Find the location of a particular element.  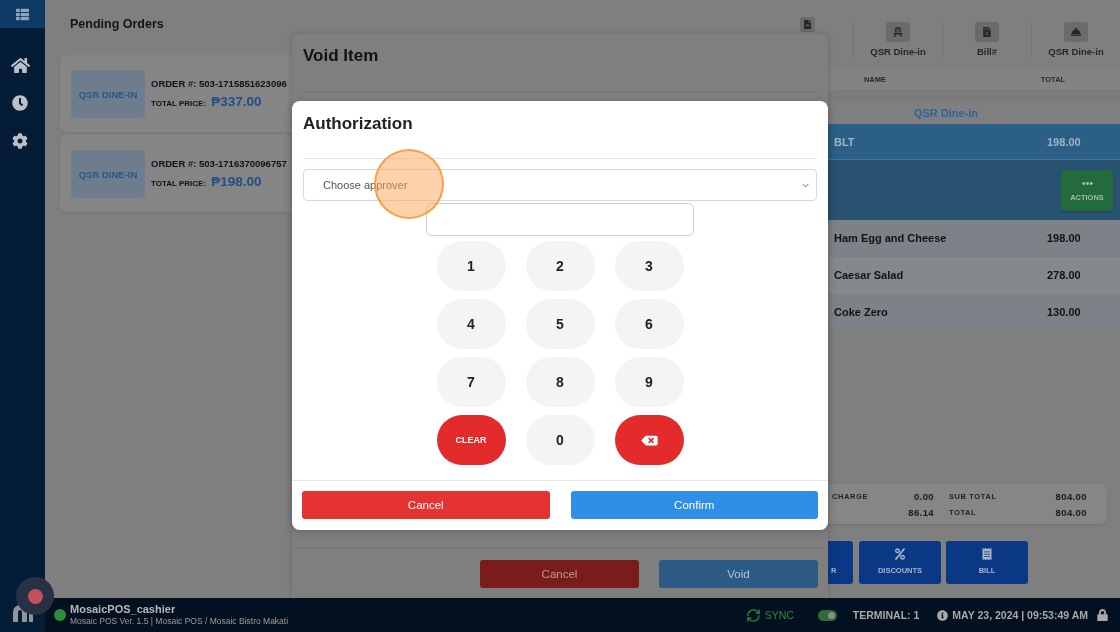

item-total: 278.00 is located at coordinates (1064, 275).